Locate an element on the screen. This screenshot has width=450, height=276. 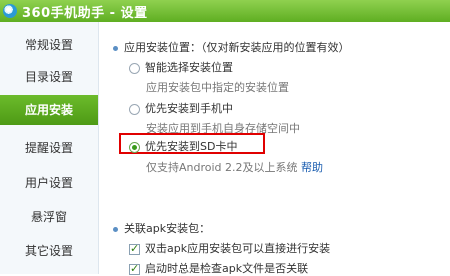
option-smart-install: 智能选择安装位置 is located at coordinates (181, 67).